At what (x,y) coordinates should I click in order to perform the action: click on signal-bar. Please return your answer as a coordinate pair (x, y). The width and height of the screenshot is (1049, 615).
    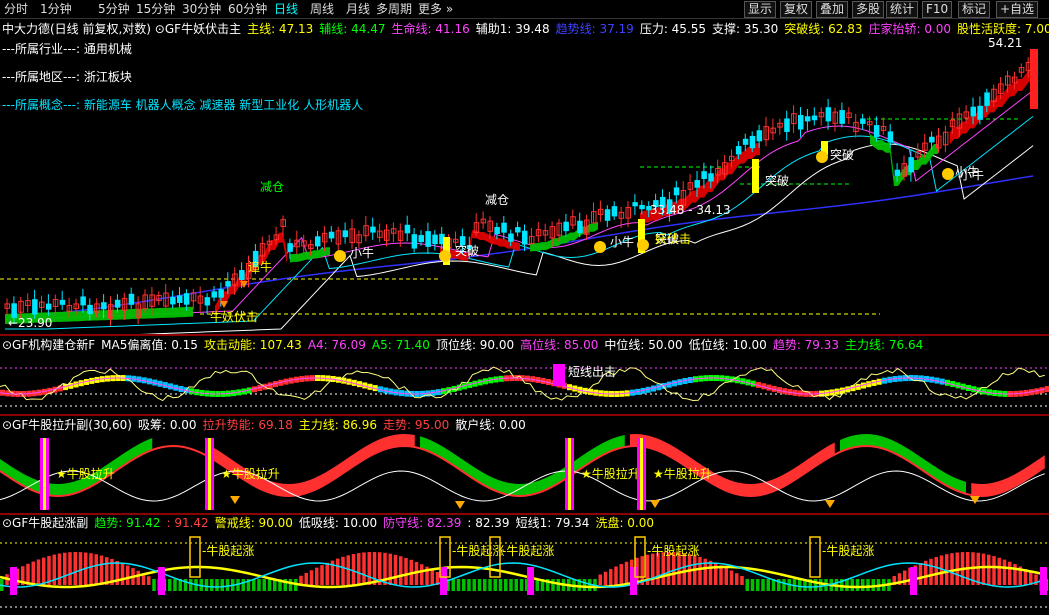
    Looking at the image, I should click on (559, 375).